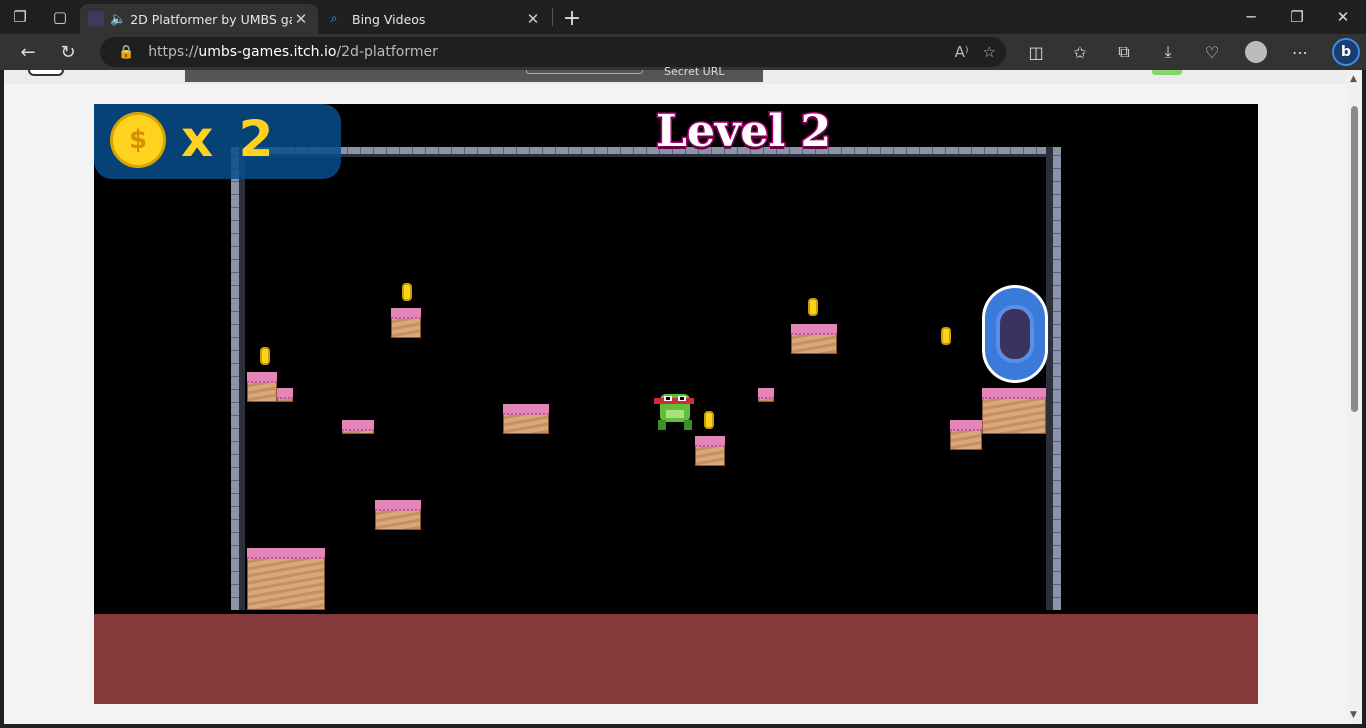  Describe the element at coordinates (1124, 52) in the screenshot. I see `collections-icon: ⧉` at that location.